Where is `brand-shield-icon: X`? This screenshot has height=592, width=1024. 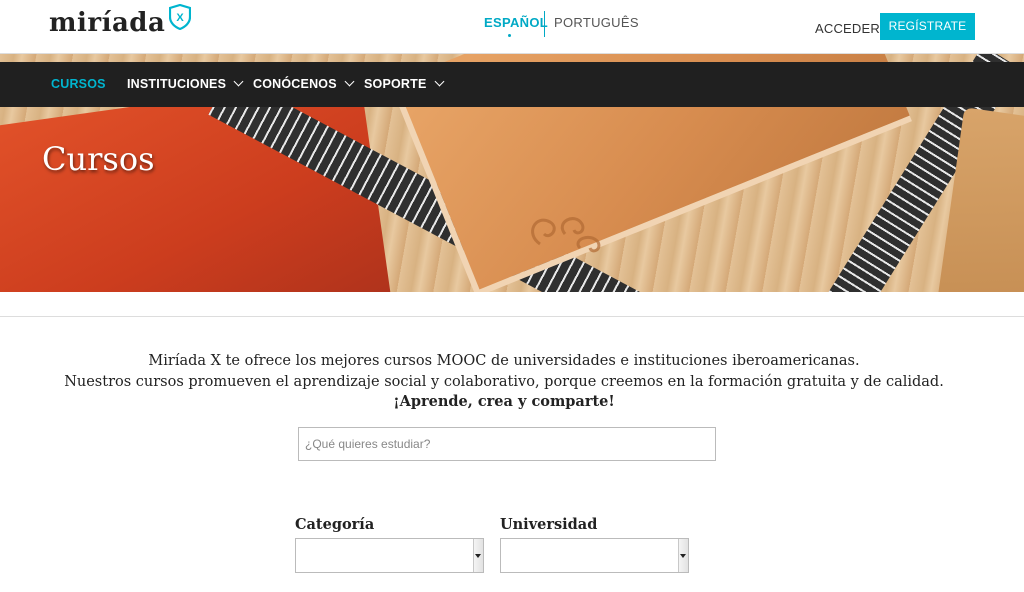
brand-shield-icon: X is located at coordinates (180, 17).